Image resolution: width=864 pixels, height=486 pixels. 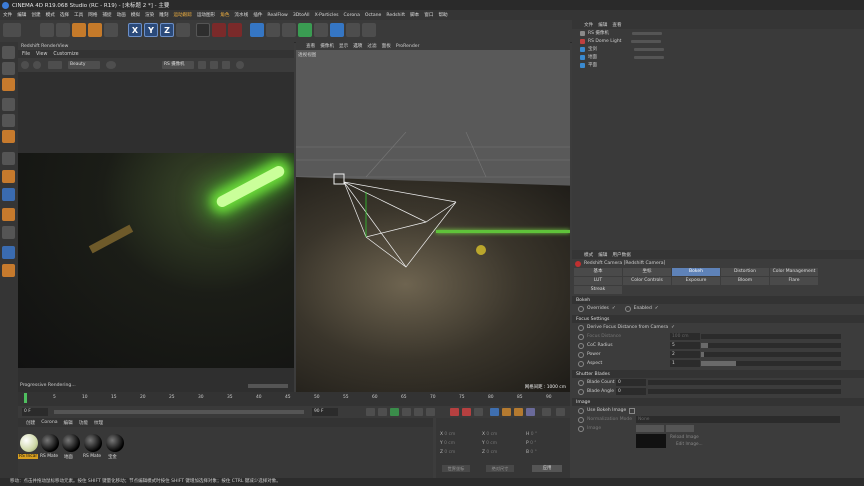 I want to click on model-mode-icon, so click(x=8, y=68).